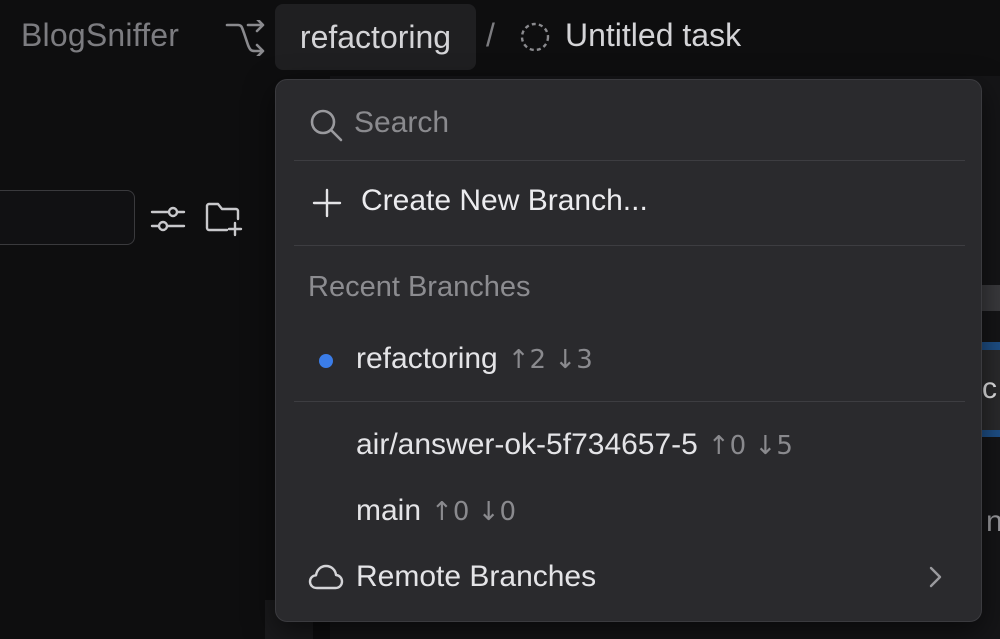  I want to click on branch-label: air/answer-ok-5f734657-5 ↑0 ↓5, so click(574, 445).